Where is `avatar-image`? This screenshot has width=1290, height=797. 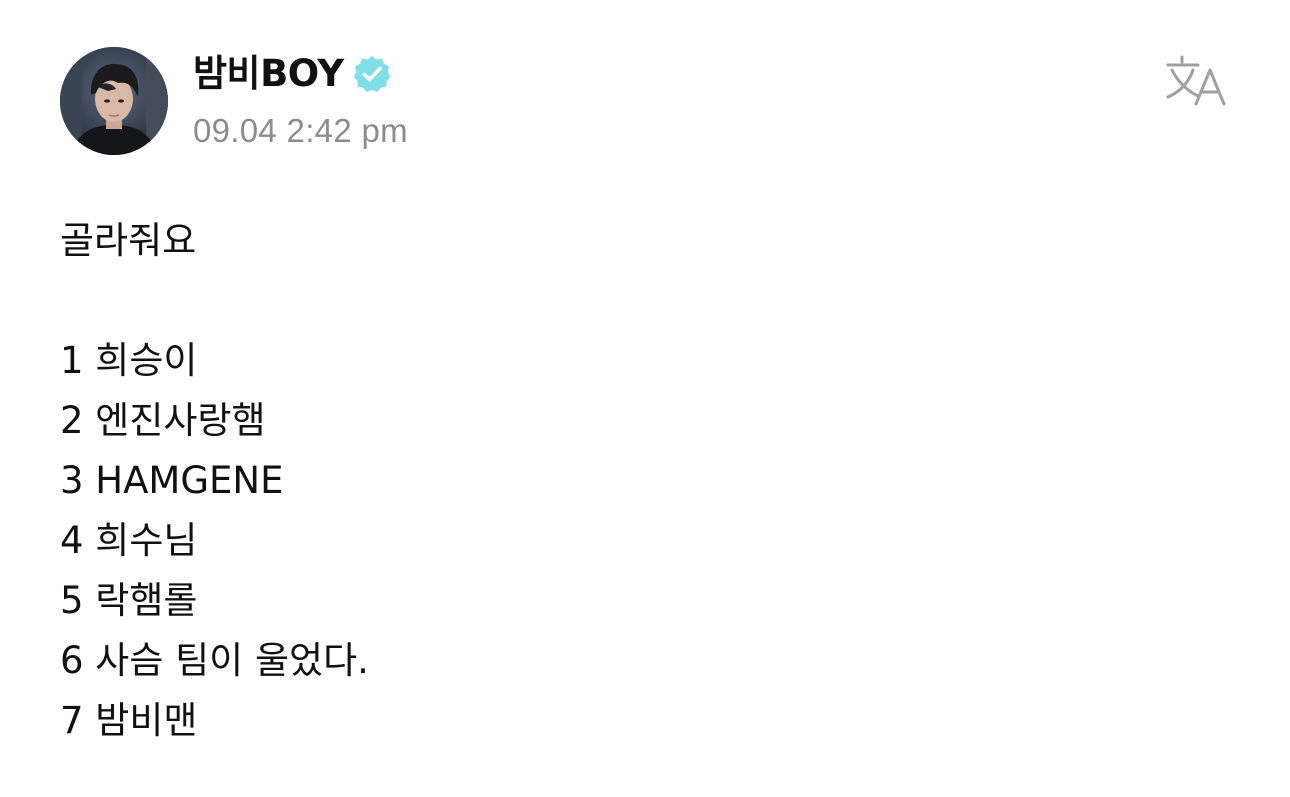 avatar-image is located at coordinates (114, 101).